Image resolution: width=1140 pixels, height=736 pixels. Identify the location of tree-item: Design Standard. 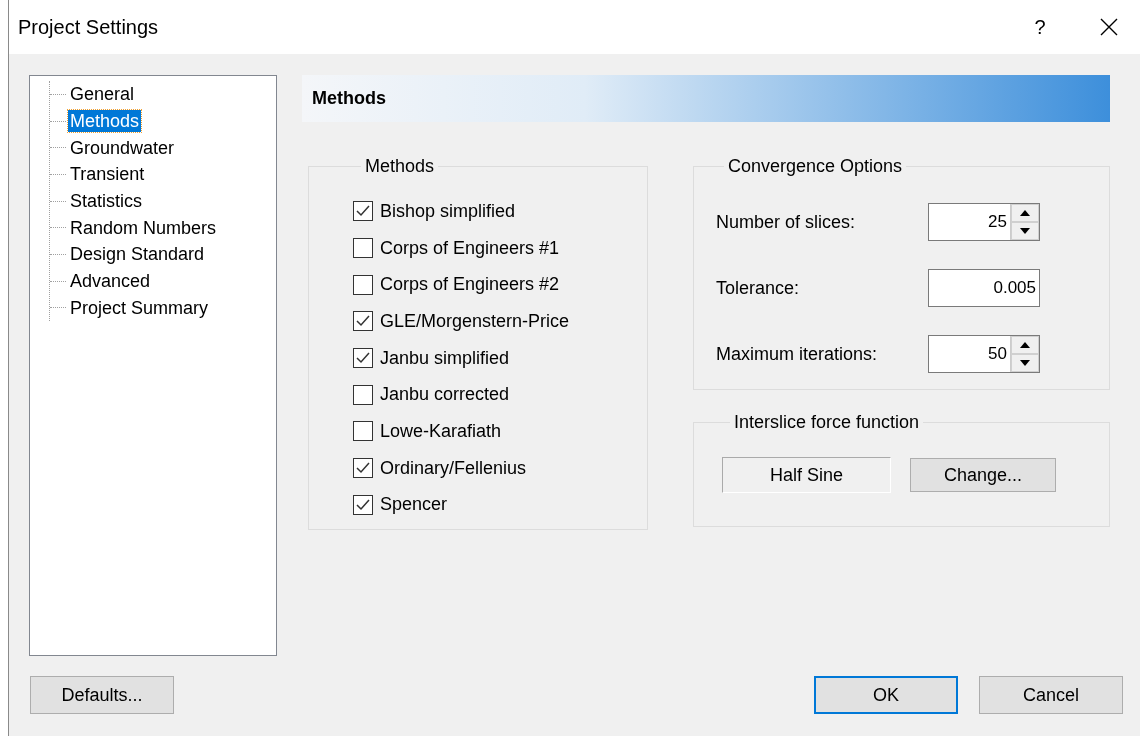
(137, 254).